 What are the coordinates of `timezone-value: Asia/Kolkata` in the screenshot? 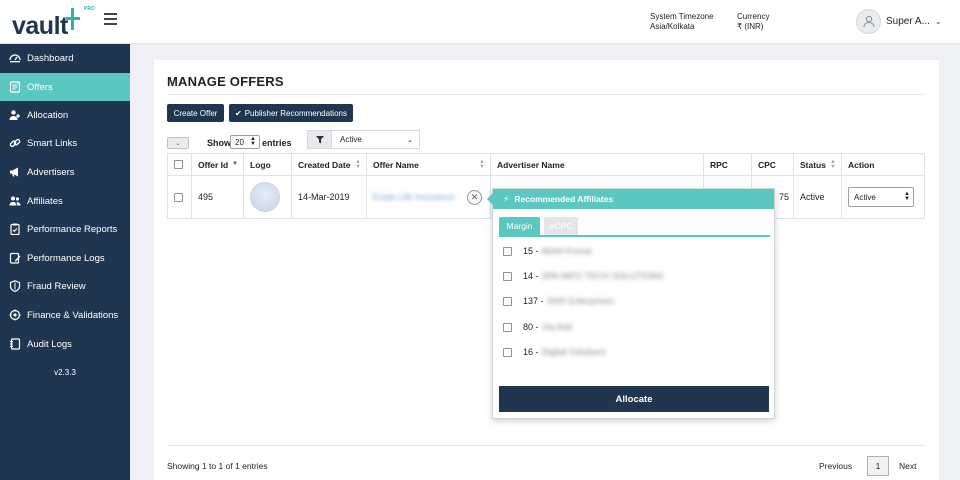 It's located at (672, 26).